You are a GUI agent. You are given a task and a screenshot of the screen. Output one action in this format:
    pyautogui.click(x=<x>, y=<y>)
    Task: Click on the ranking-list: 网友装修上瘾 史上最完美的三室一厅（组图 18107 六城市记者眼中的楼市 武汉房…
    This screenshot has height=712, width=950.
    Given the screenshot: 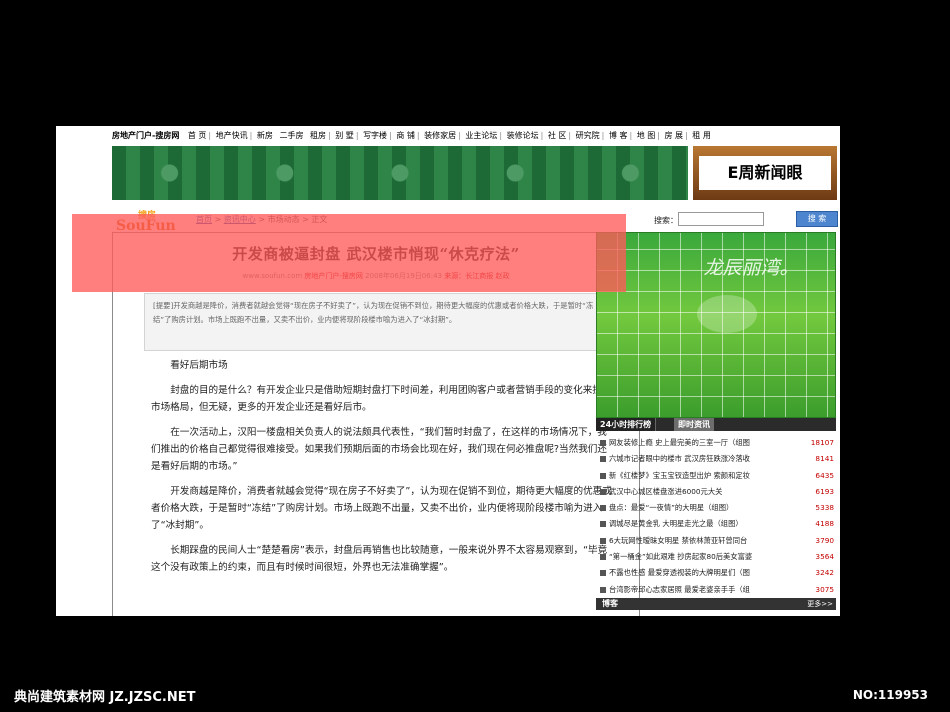 What is the action you would take?
    pyautogui.click(x=717, y=516)
    